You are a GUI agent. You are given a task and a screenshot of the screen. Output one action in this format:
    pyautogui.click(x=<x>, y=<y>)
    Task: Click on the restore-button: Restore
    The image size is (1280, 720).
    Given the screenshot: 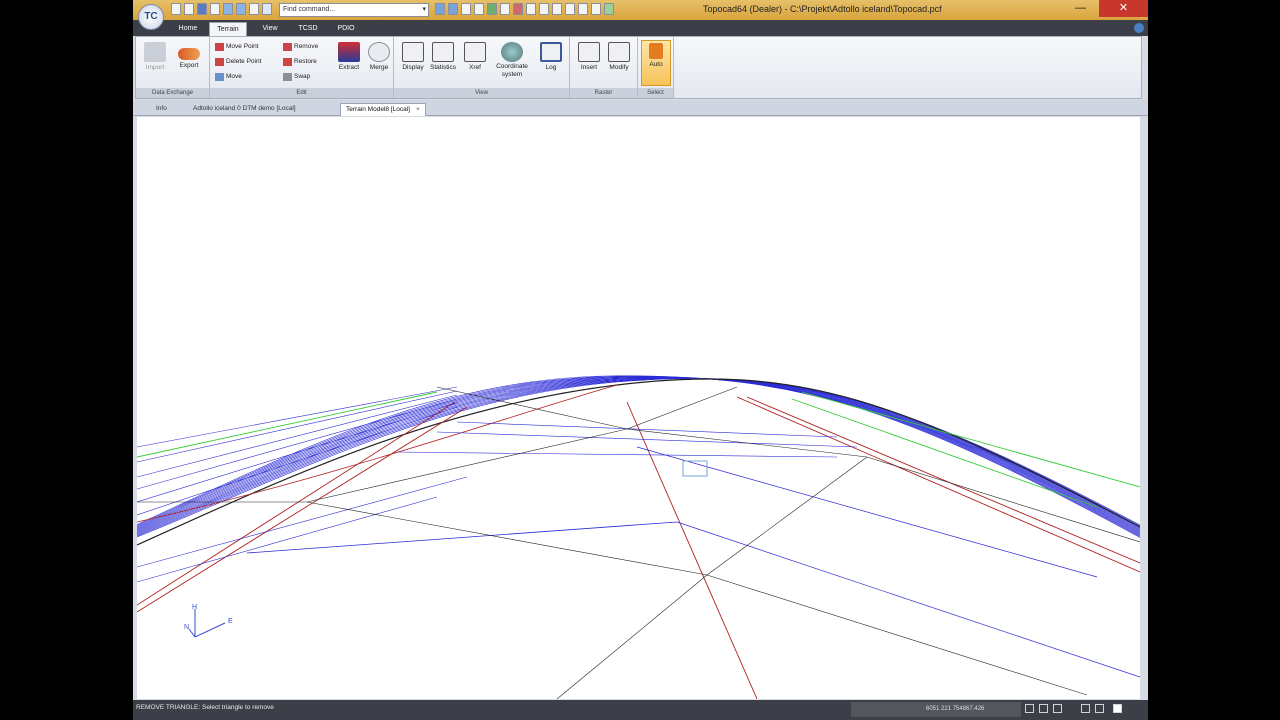 What is the action you would take?
    pyautogui.click(x=299, y=62)
    